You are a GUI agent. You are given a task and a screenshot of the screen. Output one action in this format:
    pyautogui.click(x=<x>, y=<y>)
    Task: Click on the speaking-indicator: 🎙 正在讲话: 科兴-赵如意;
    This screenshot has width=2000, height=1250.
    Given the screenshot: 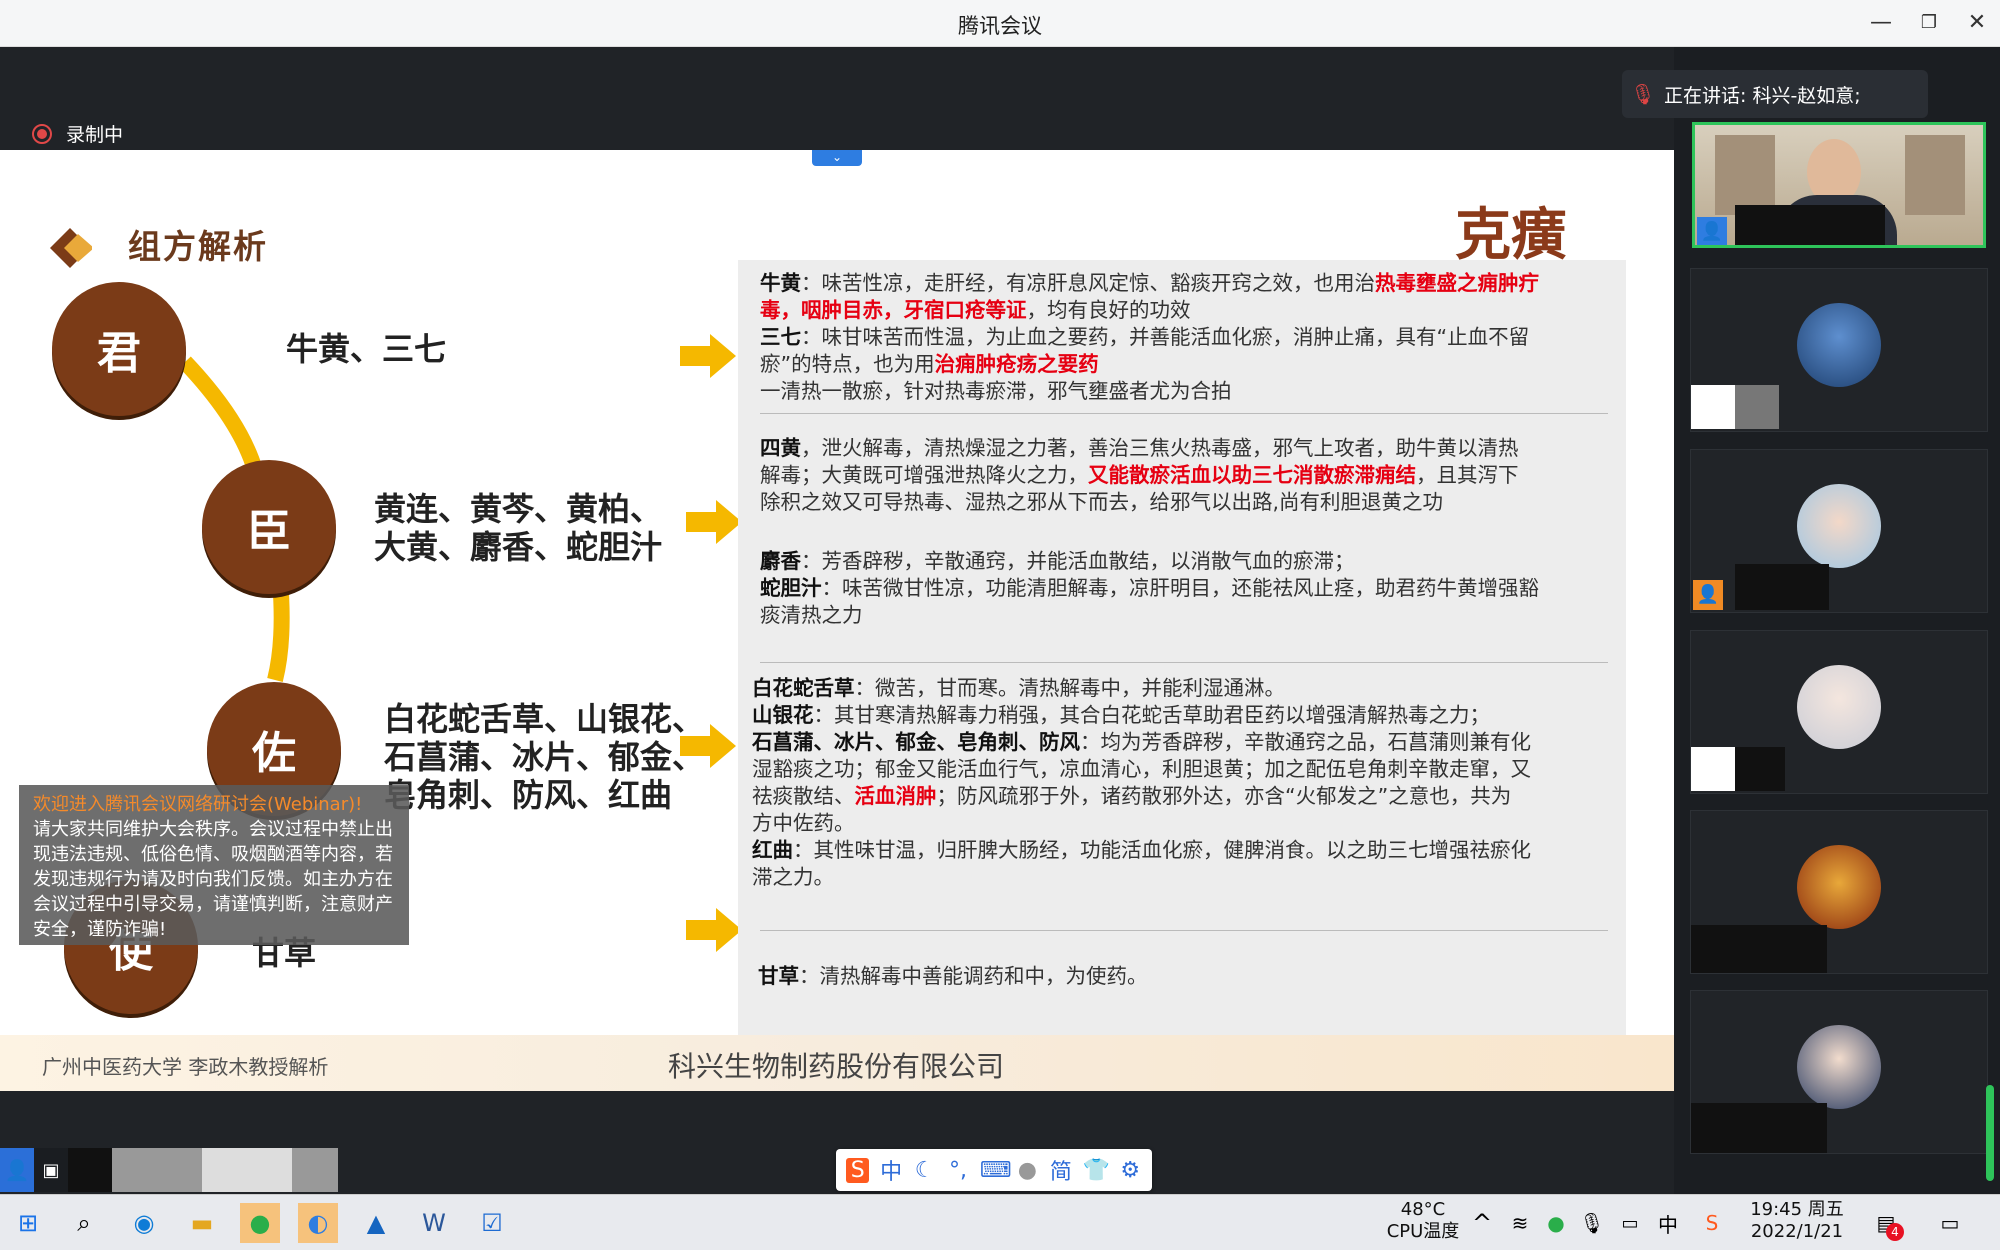 What is the action you would take?
    pyautogui.click(x=1775, y=94)
    